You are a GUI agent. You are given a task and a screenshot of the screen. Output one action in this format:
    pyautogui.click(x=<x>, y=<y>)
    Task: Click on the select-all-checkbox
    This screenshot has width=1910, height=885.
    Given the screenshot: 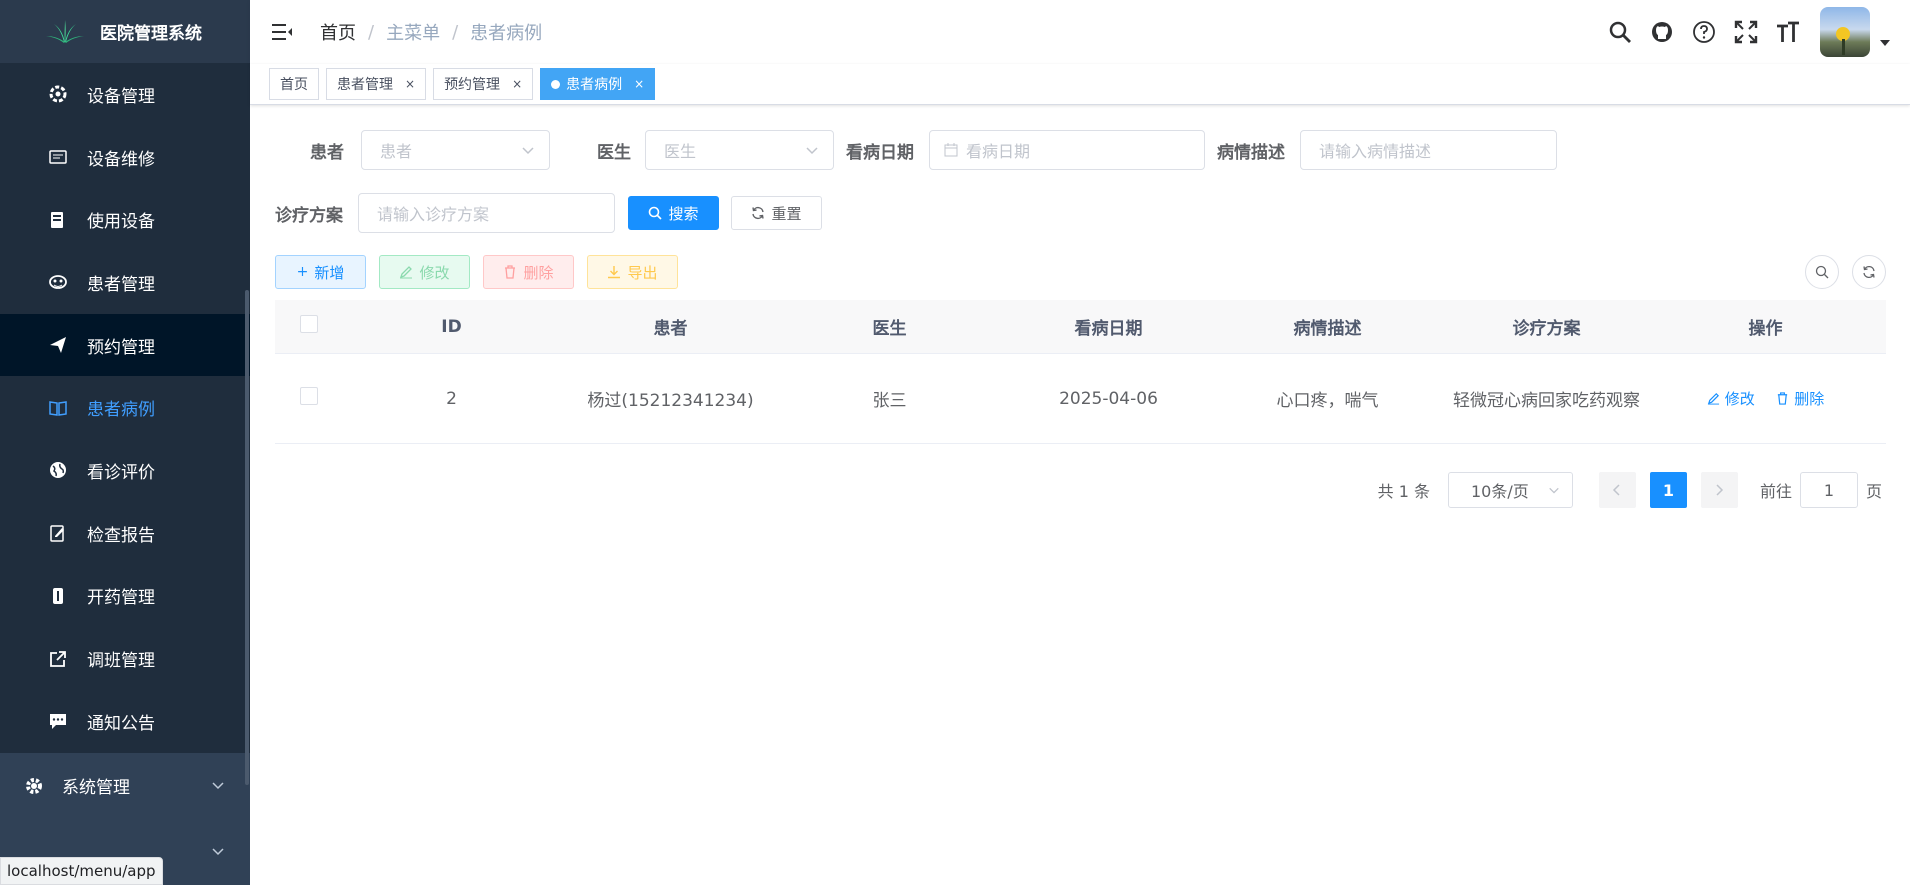 What is the action you would take?
    pyautogui.click(x=308, y=324)
    